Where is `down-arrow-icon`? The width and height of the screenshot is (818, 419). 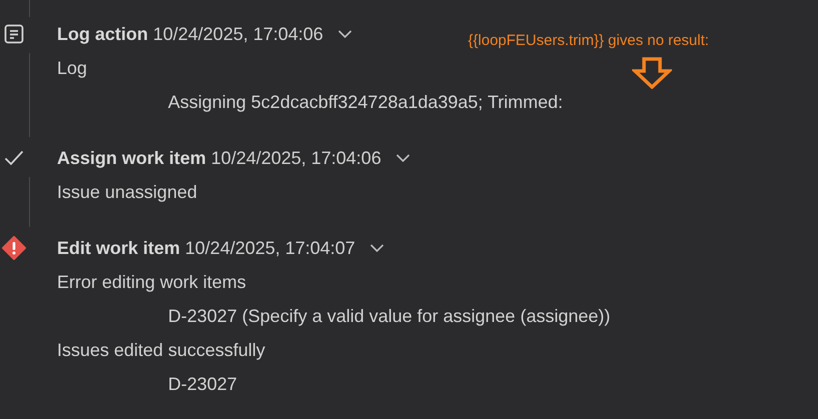 down-arrow-icon is located at coordinates (652, 73).